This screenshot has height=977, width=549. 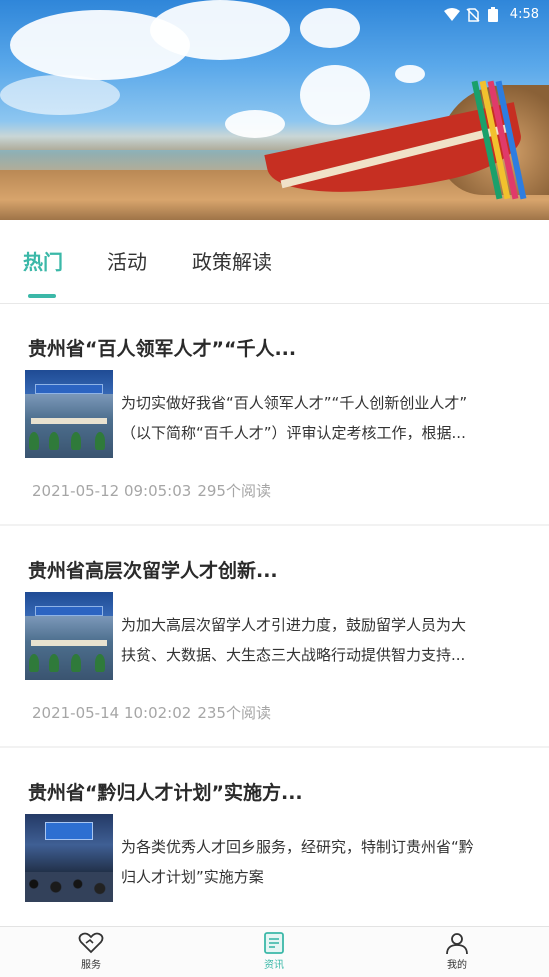 I want to click on battery-icon, so click(x=495, y=14).